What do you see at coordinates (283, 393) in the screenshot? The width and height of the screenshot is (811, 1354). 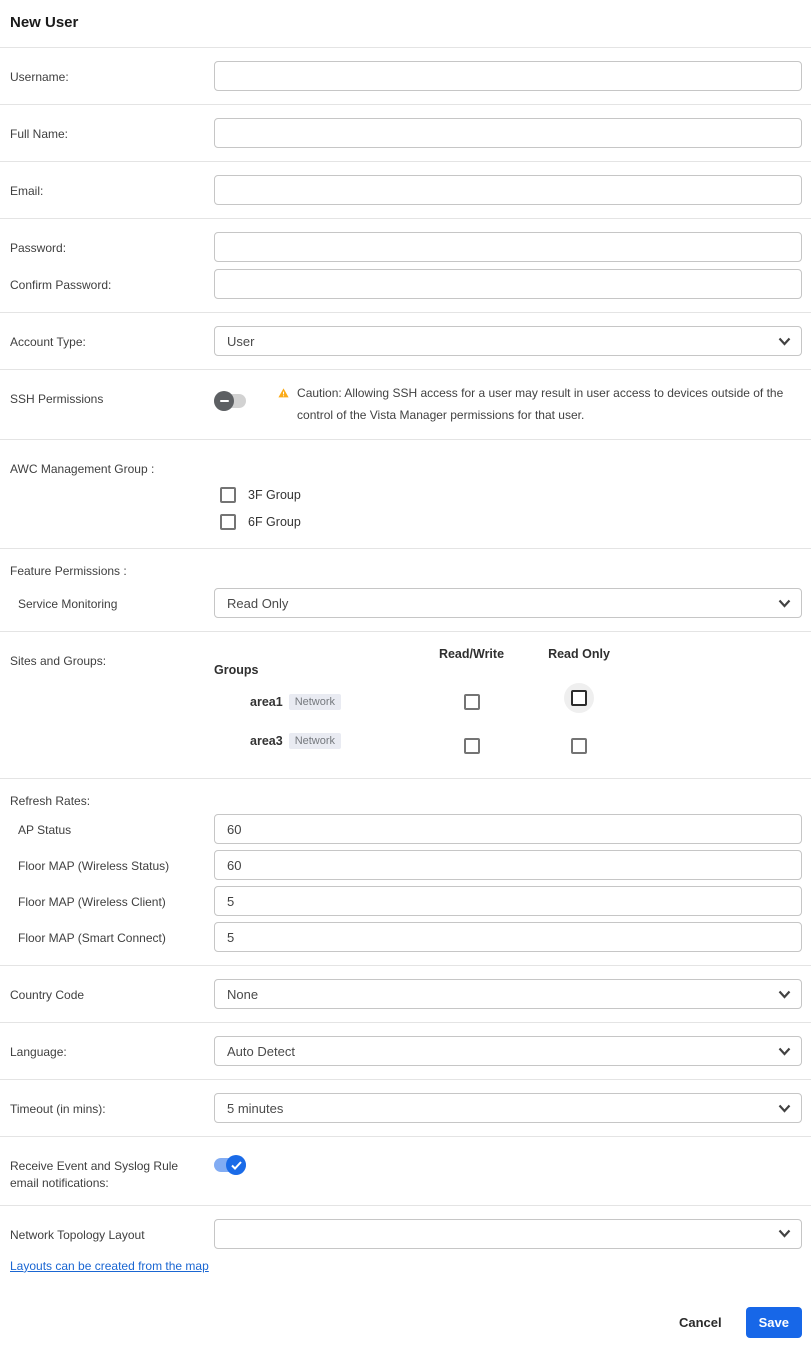 I see `warning-icon` at bounding box center [283, 393].